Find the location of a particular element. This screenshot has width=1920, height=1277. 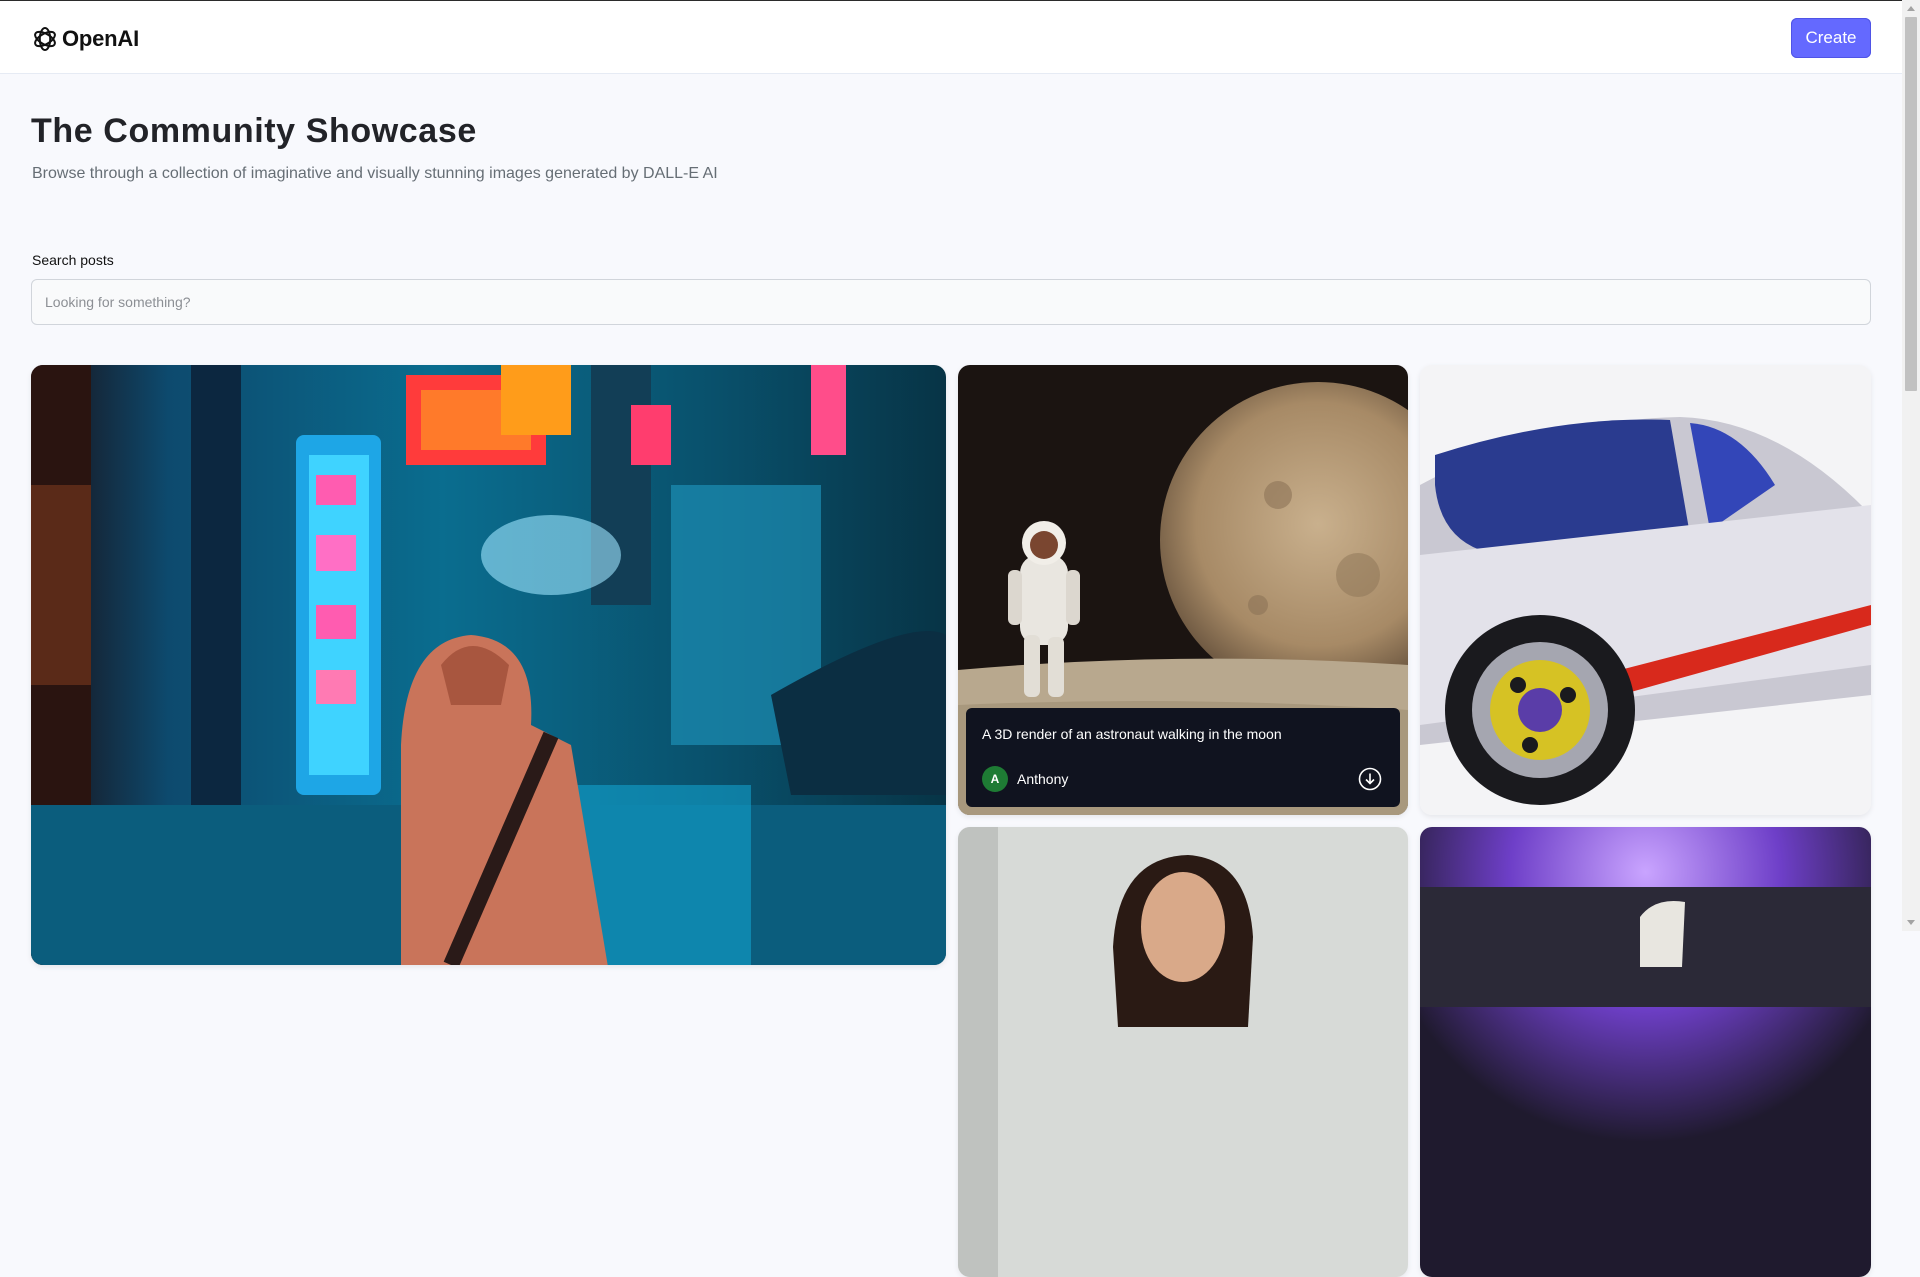

search-label: Search posts is located at coordinates (73, 260).